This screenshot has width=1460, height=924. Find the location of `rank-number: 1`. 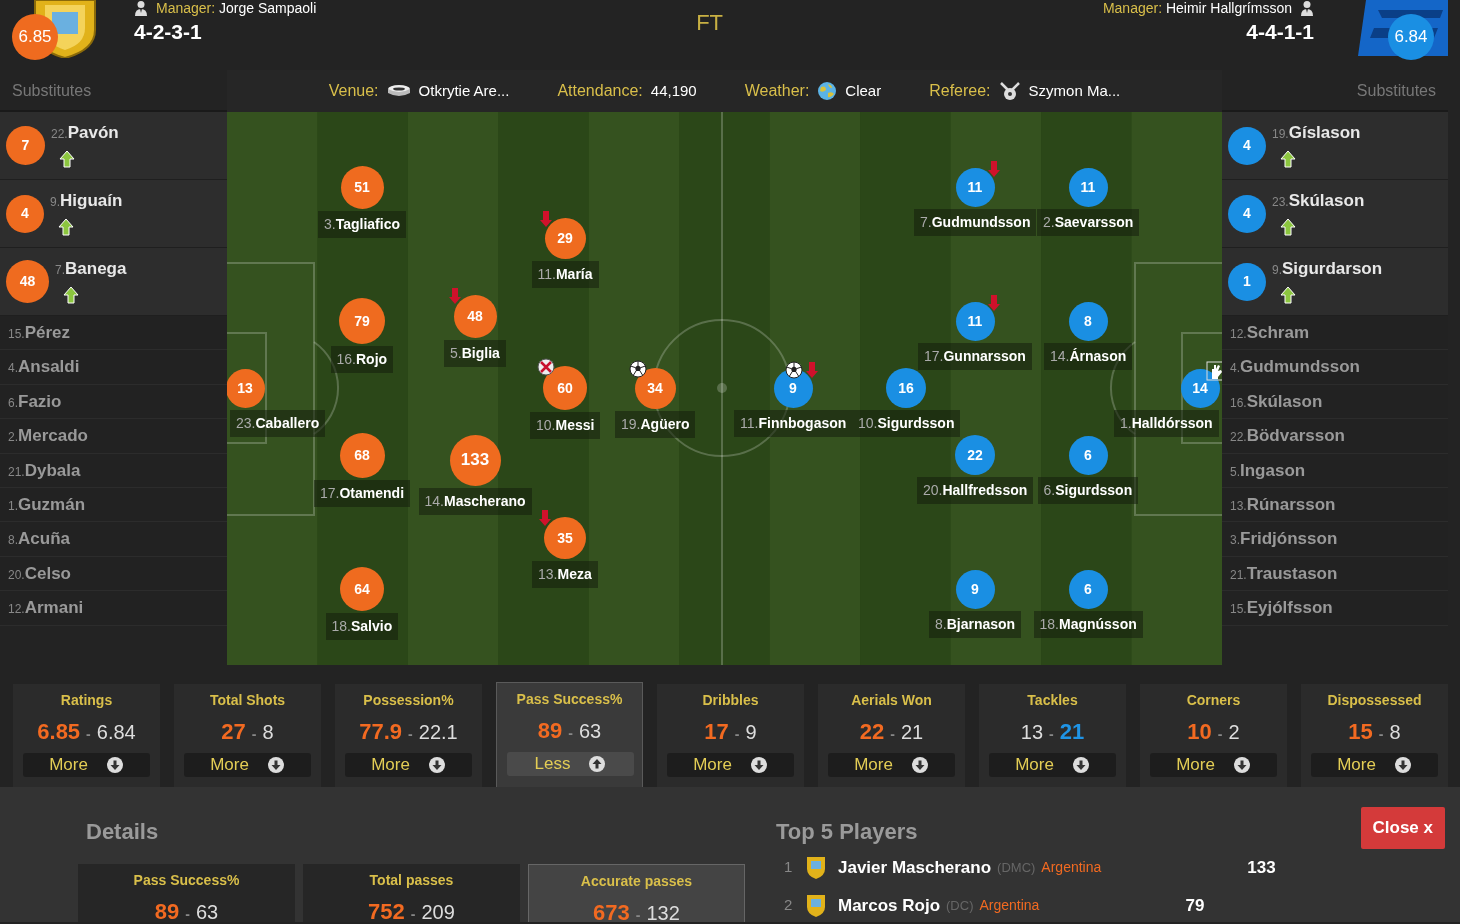

rank-number: 1 is located at coordinates (788, 867).